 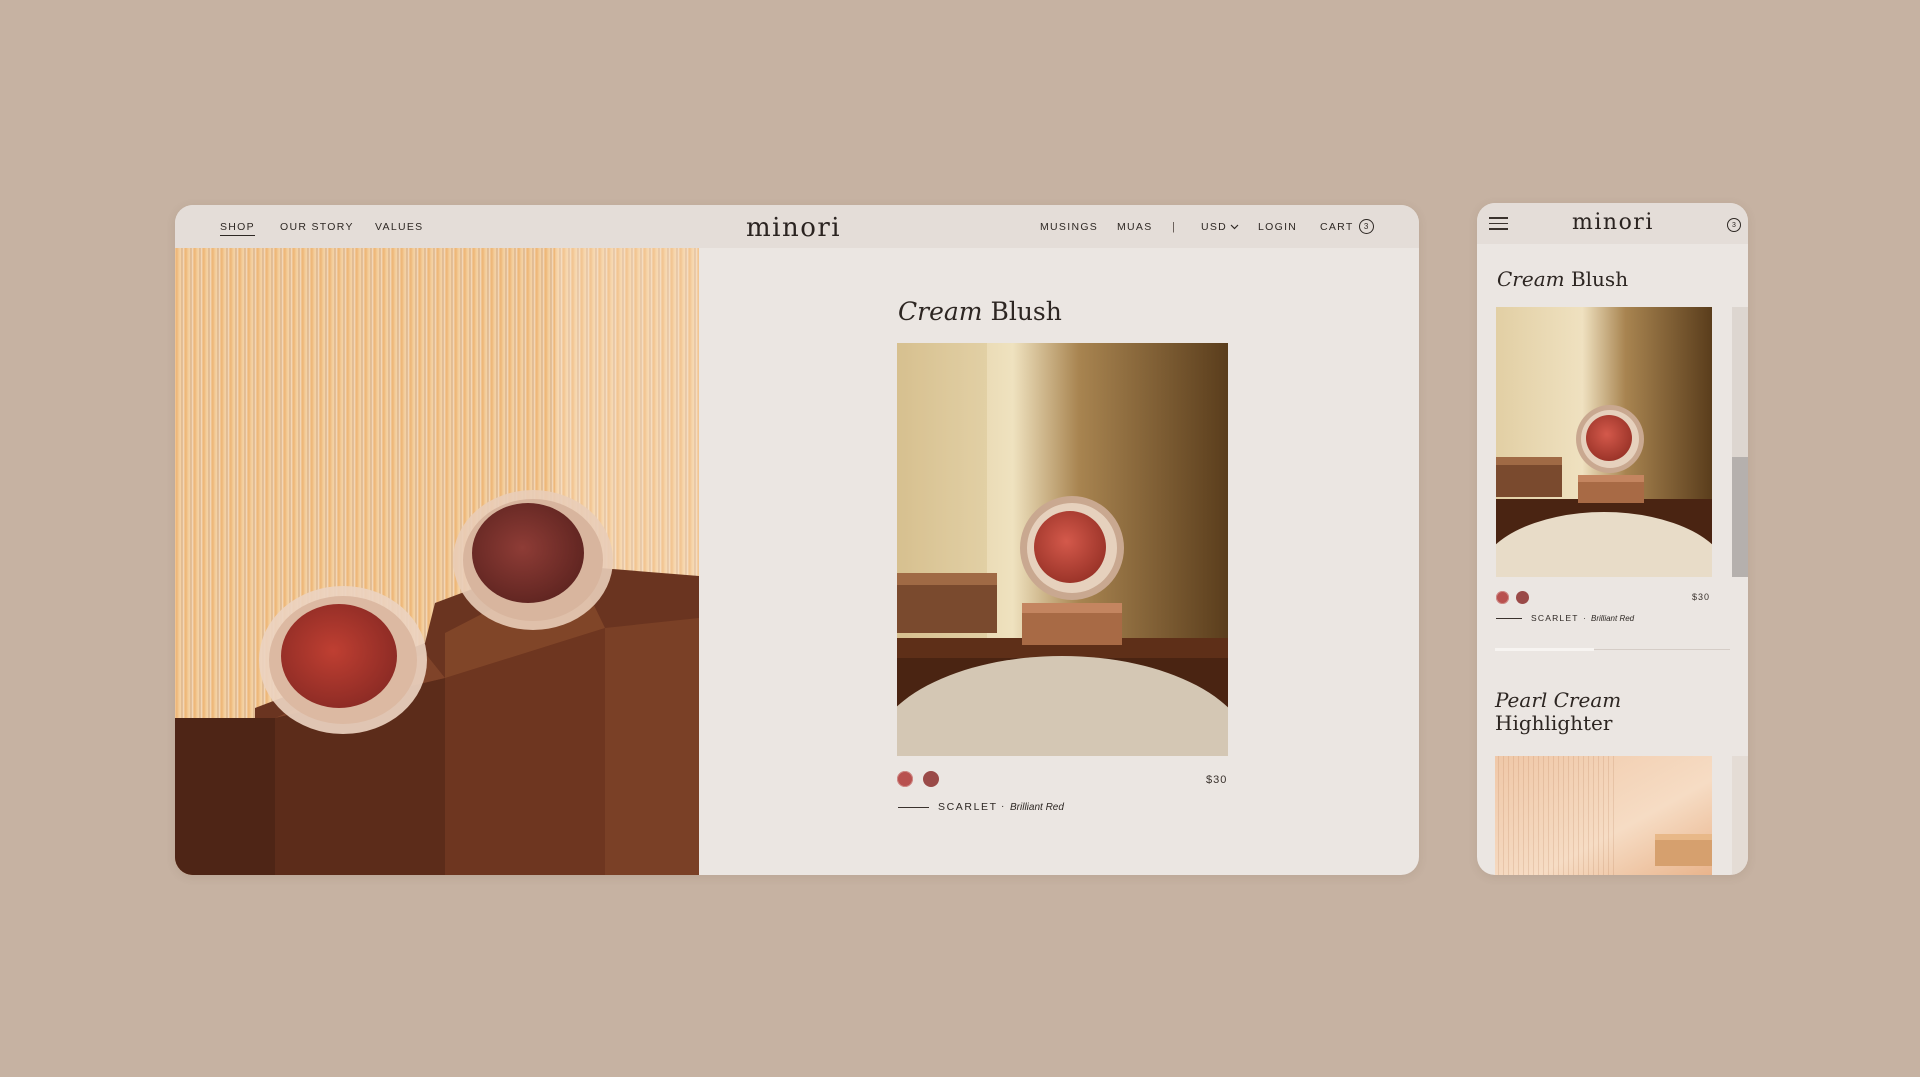 I want to click on product-title-regular: Blush, so click(x=1026, y=311).